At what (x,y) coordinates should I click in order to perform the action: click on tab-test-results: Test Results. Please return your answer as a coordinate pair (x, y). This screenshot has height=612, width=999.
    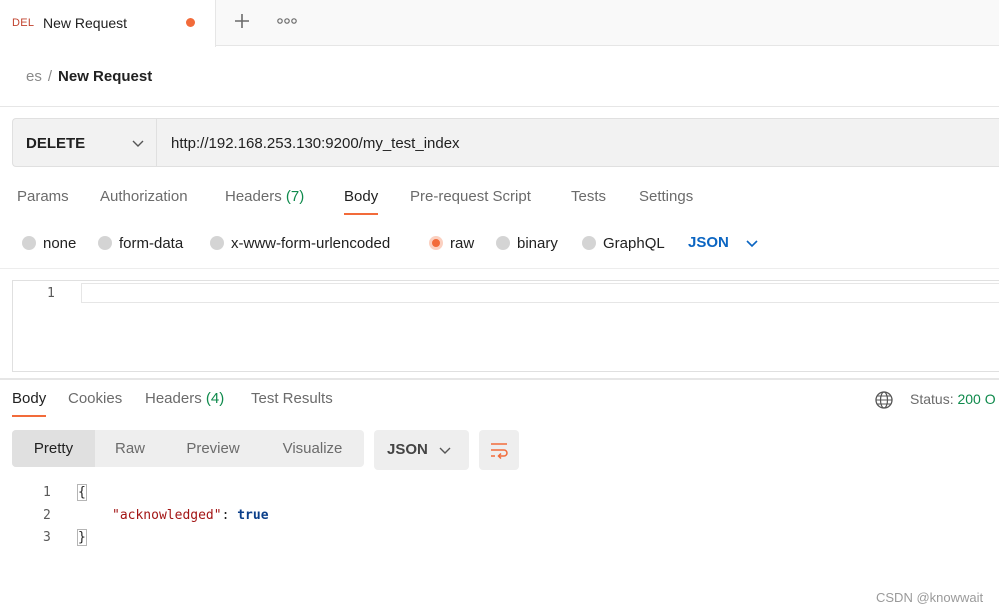
    Looking at the image, I should click on (292, 398).